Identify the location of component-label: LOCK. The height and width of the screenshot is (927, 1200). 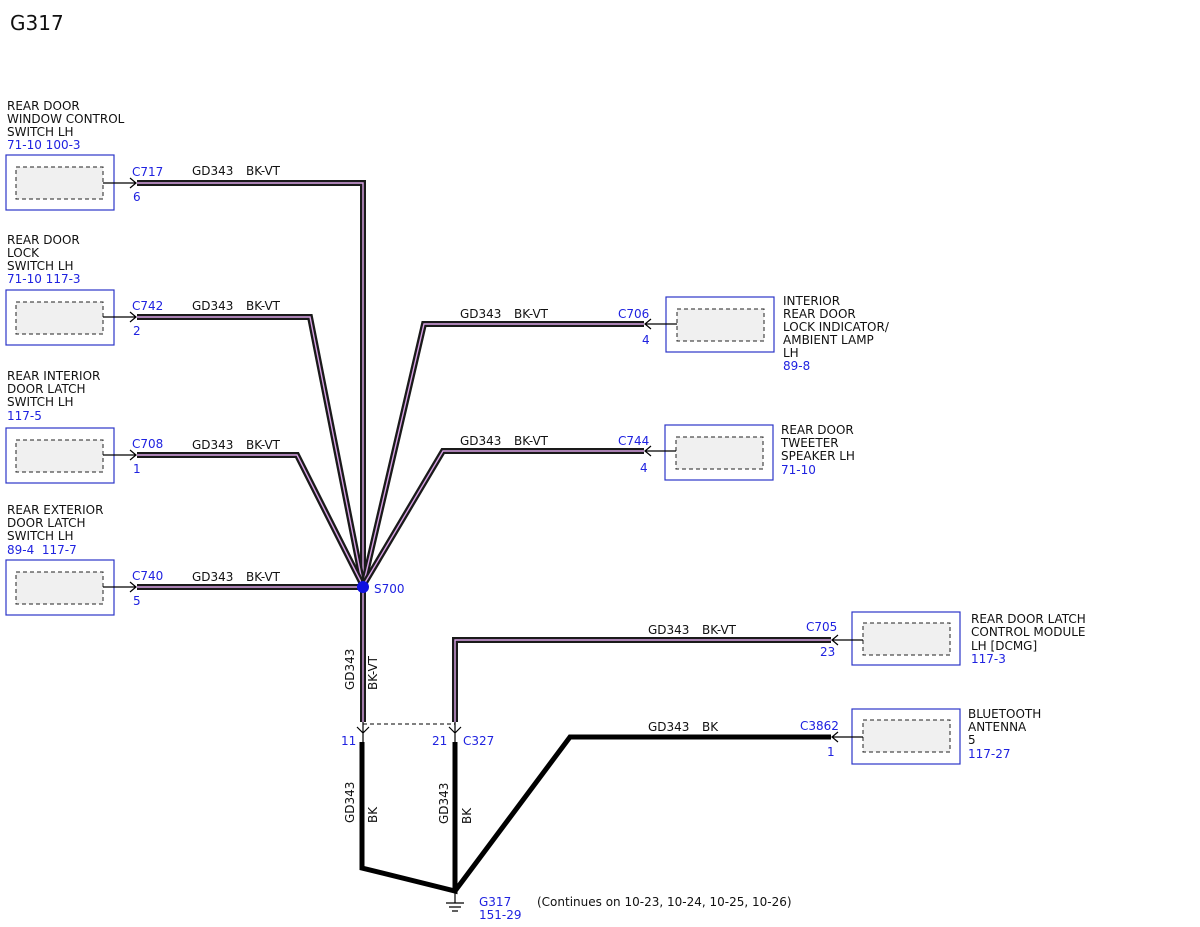
(23, 253).